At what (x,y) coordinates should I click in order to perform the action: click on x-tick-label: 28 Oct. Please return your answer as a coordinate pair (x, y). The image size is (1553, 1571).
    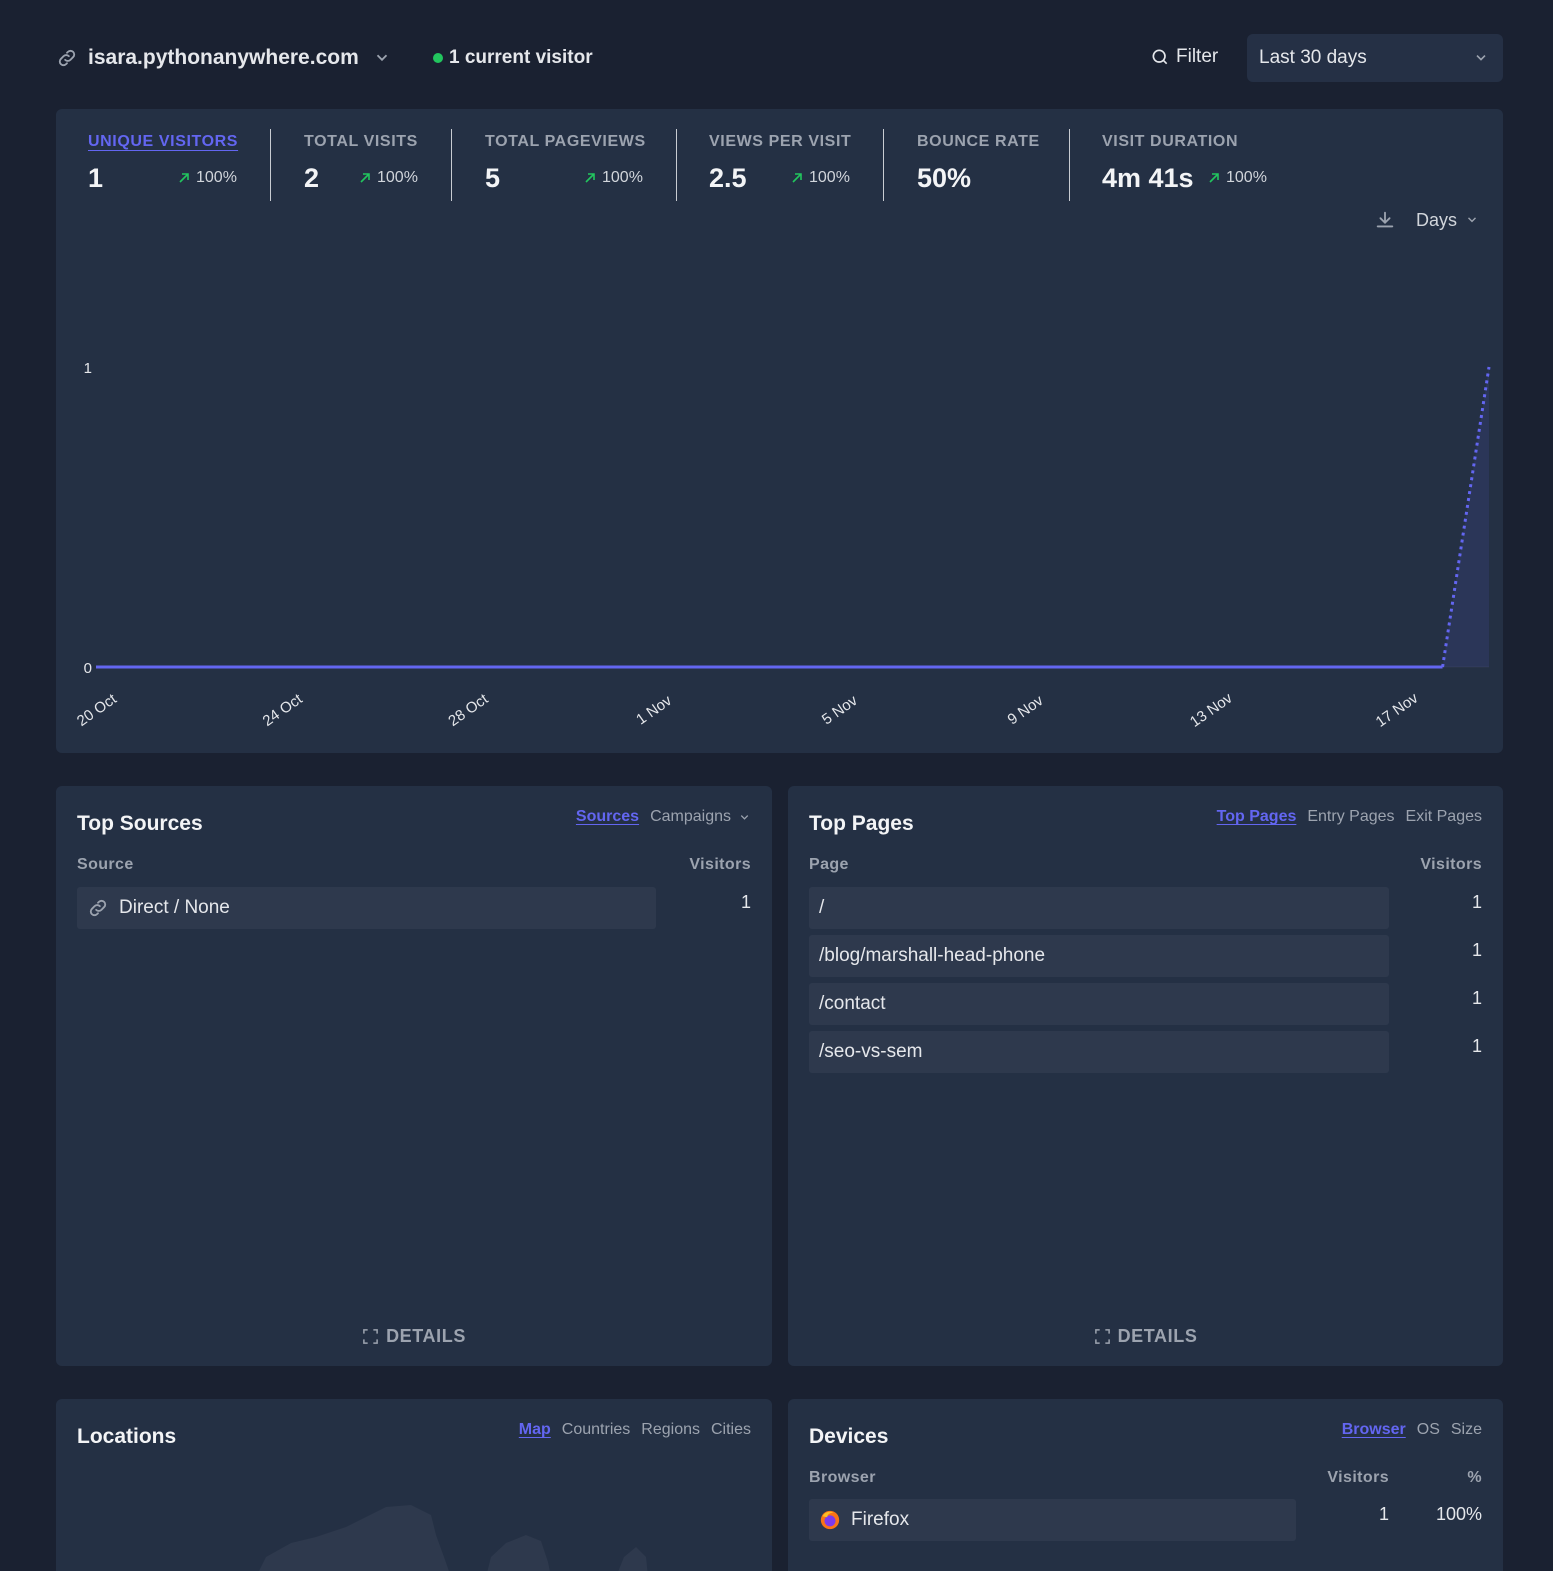
    Looking at the image, I should click on (468, 710).